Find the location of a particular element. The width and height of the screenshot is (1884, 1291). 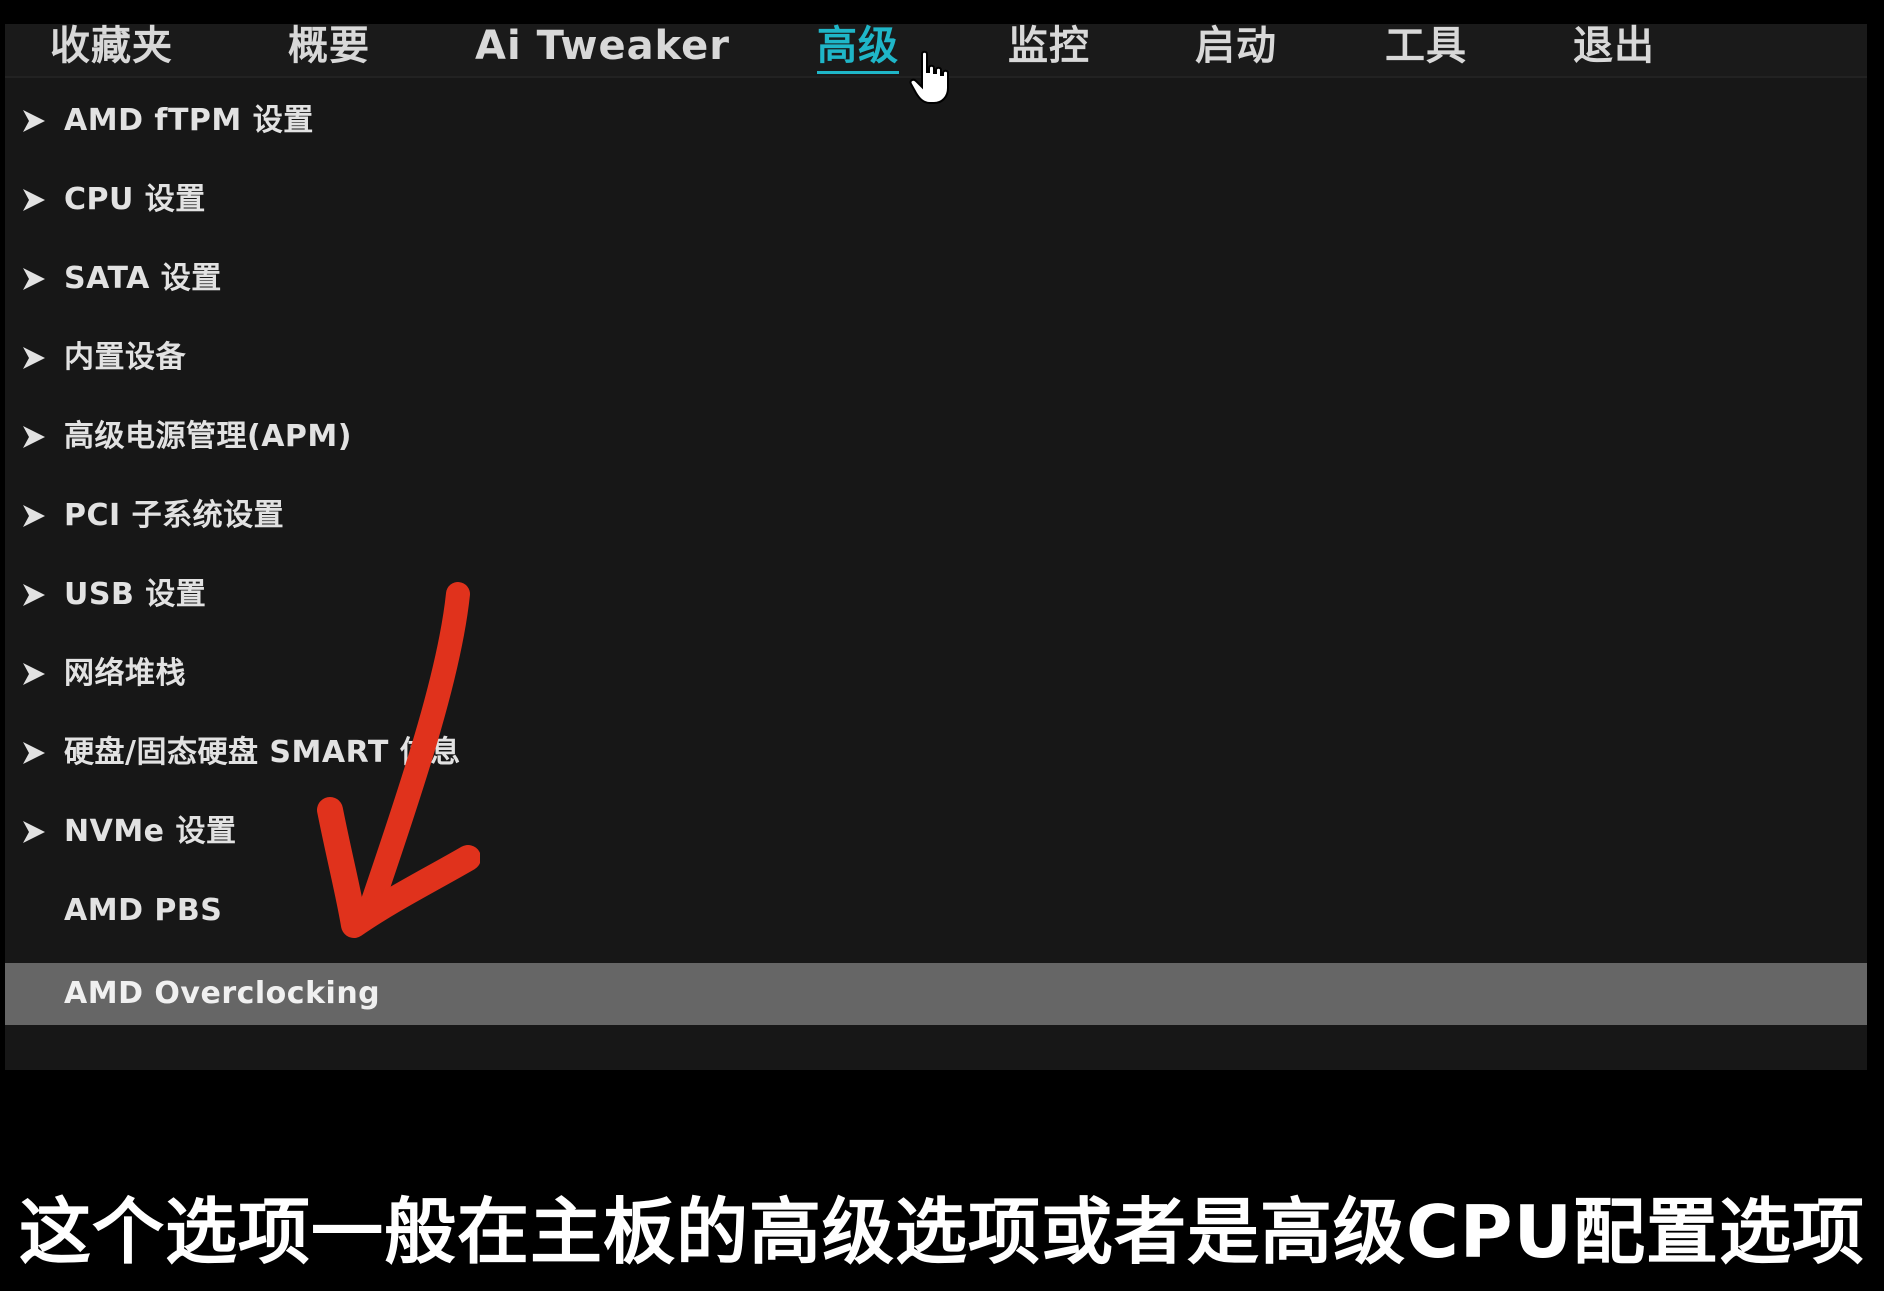

tab-monitor: 监控 is located at coordinates (1049, 50).